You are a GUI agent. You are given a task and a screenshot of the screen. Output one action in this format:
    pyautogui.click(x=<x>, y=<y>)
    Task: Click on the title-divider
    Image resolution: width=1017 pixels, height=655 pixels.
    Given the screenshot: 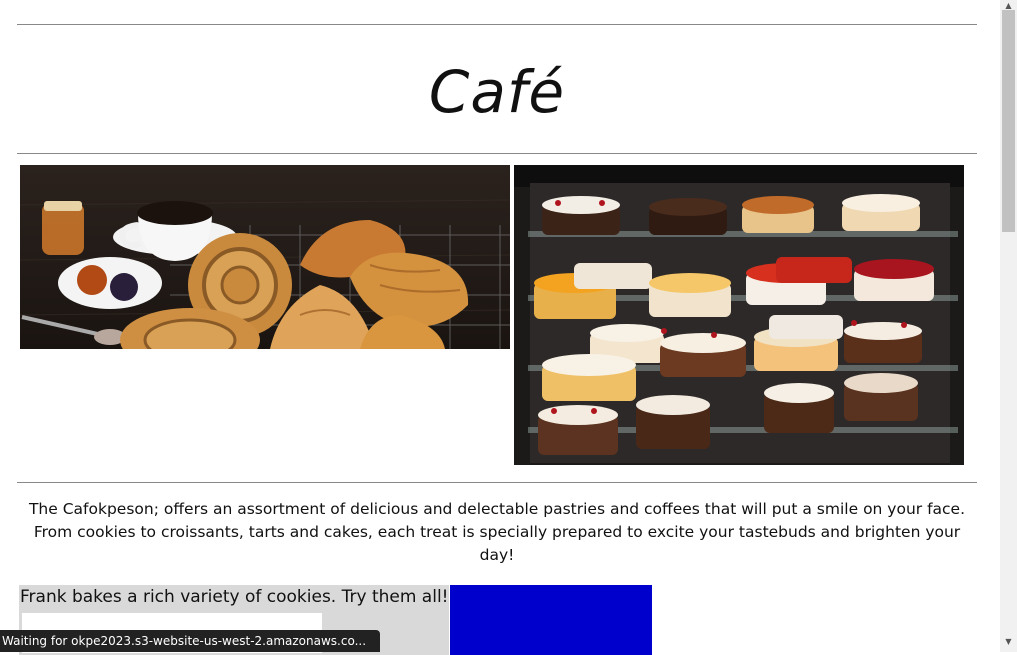 What is the action you would take?
    pyautogui.click(x=497, y=153)
    